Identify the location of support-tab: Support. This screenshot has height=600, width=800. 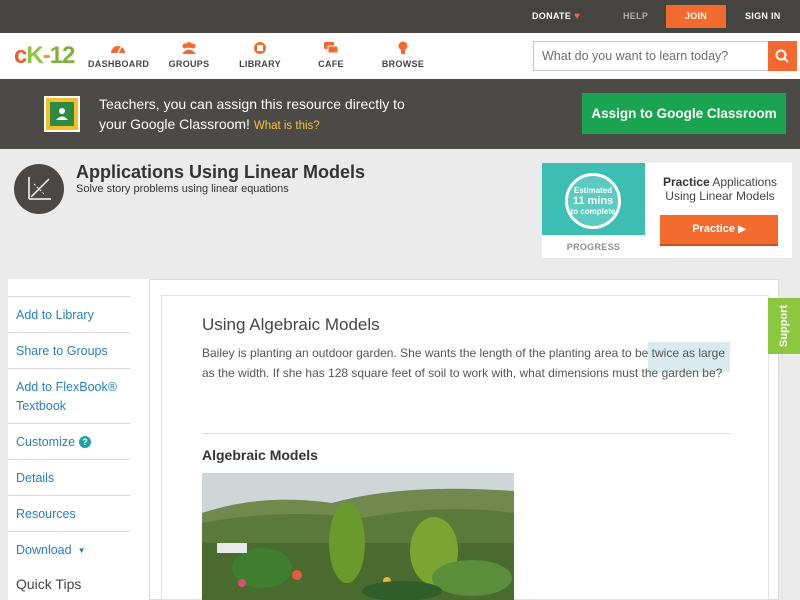
(784, 326).